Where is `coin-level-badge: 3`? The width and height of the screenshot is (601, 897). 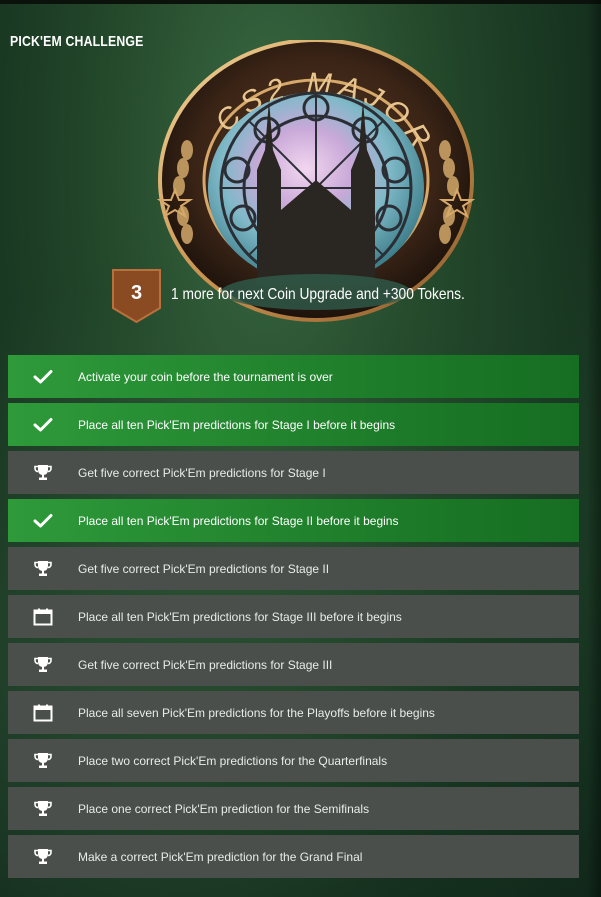 coin-level-badge: 3 is located at coordinates (136, 296).